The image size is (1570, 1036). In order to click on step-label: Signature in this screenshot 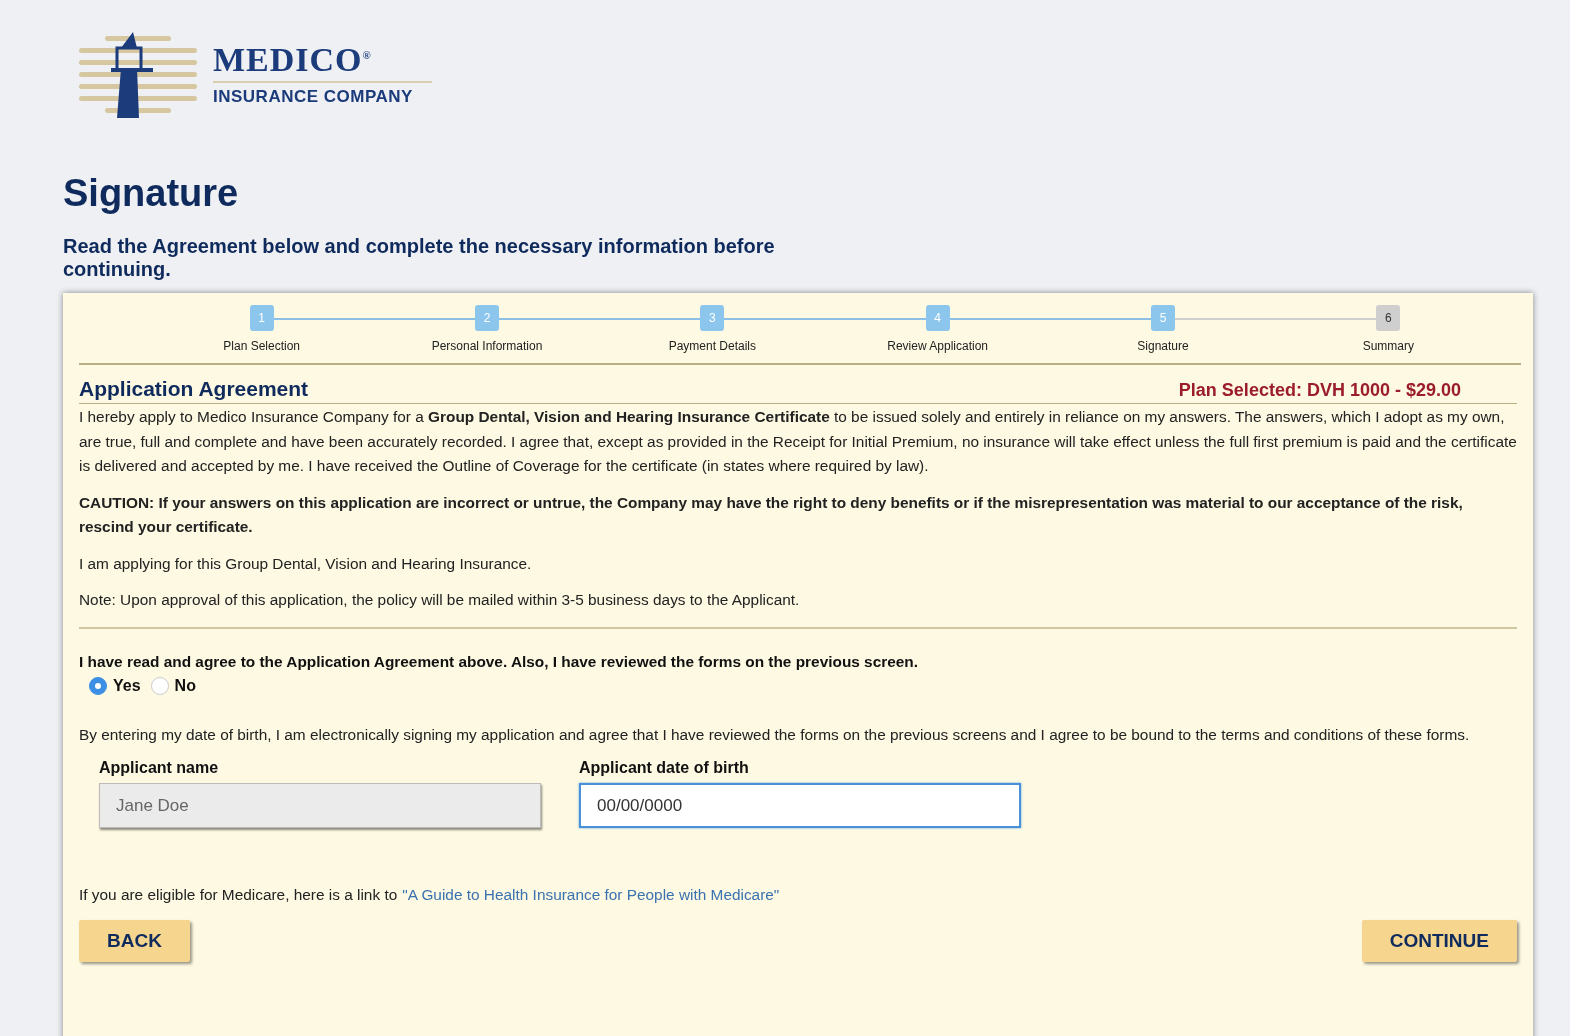, I will do `click(1163, 346)`.